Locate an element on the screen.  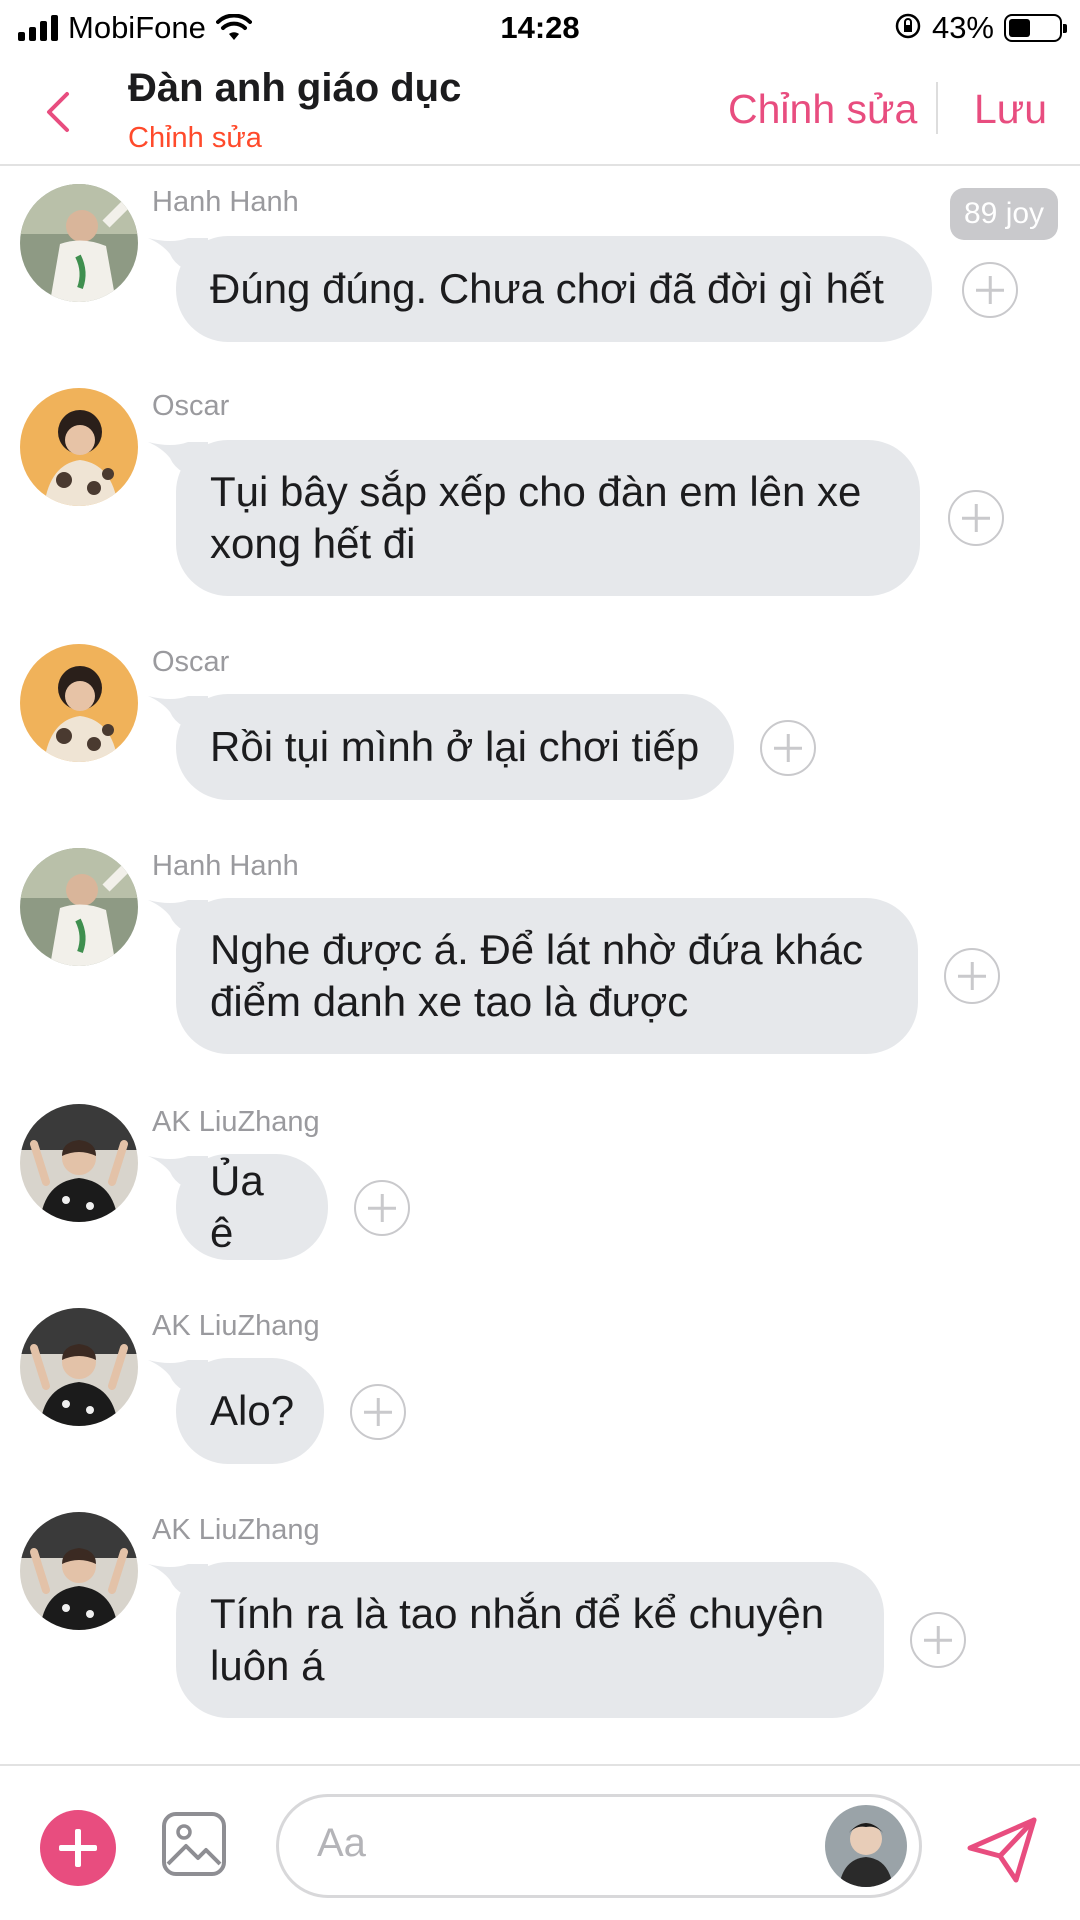
back-button is located at coordinates (58, 112).